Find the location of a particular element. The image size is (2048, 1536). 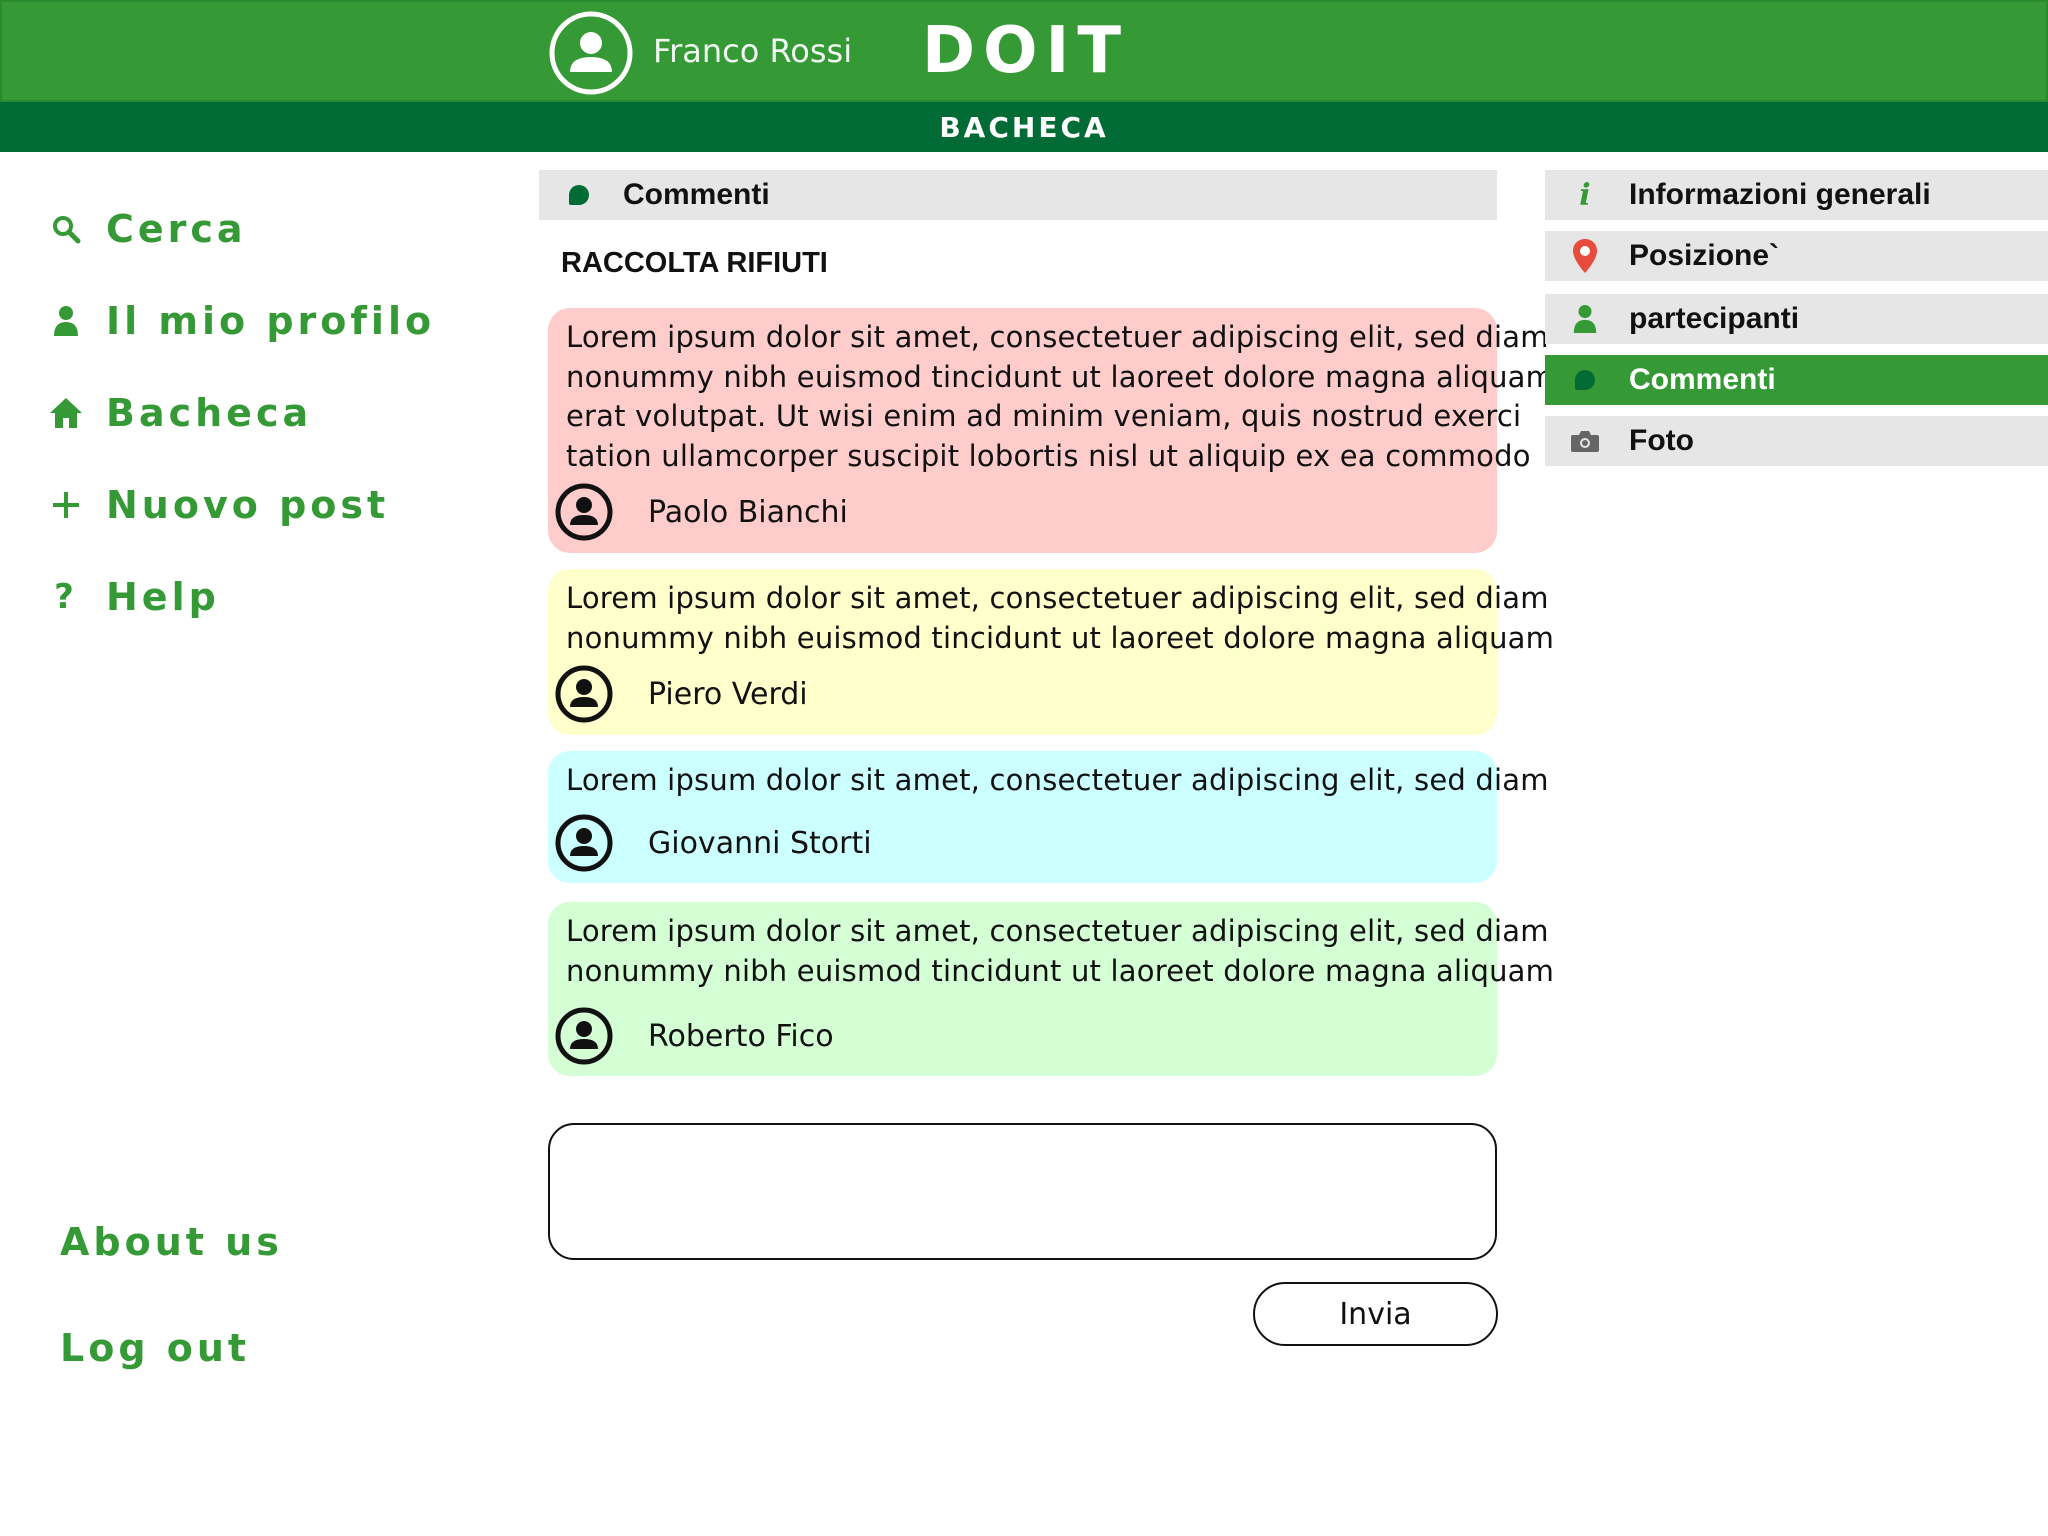

app-title: DOIT is located at coordinates (1025, 51).